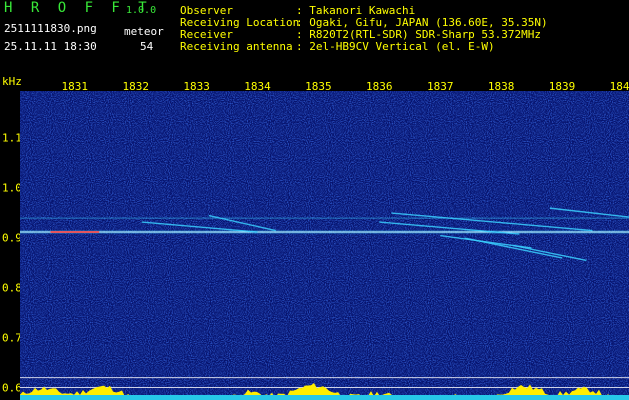 The image size is (629, 400). What do you see at coordinates (236, 46) in the screenshot?
I see `antenna-label: Receiving antenna` at bounding box center [236, 46].